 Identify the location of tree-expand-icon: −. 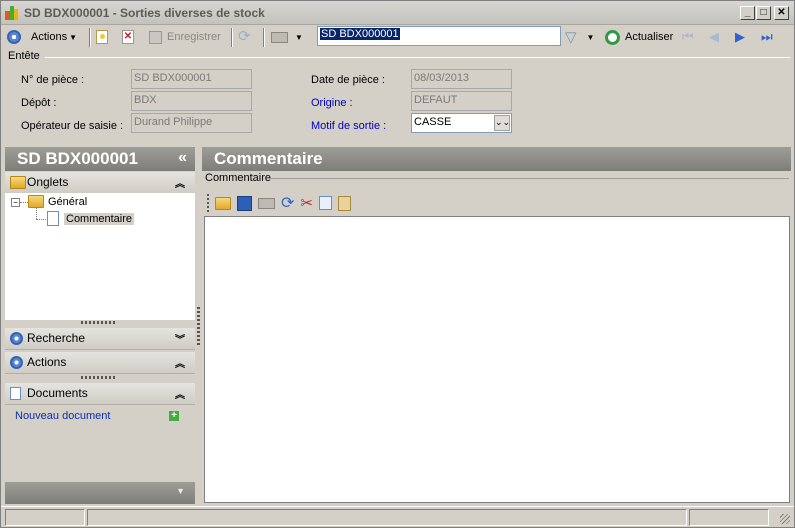
(15, 202).